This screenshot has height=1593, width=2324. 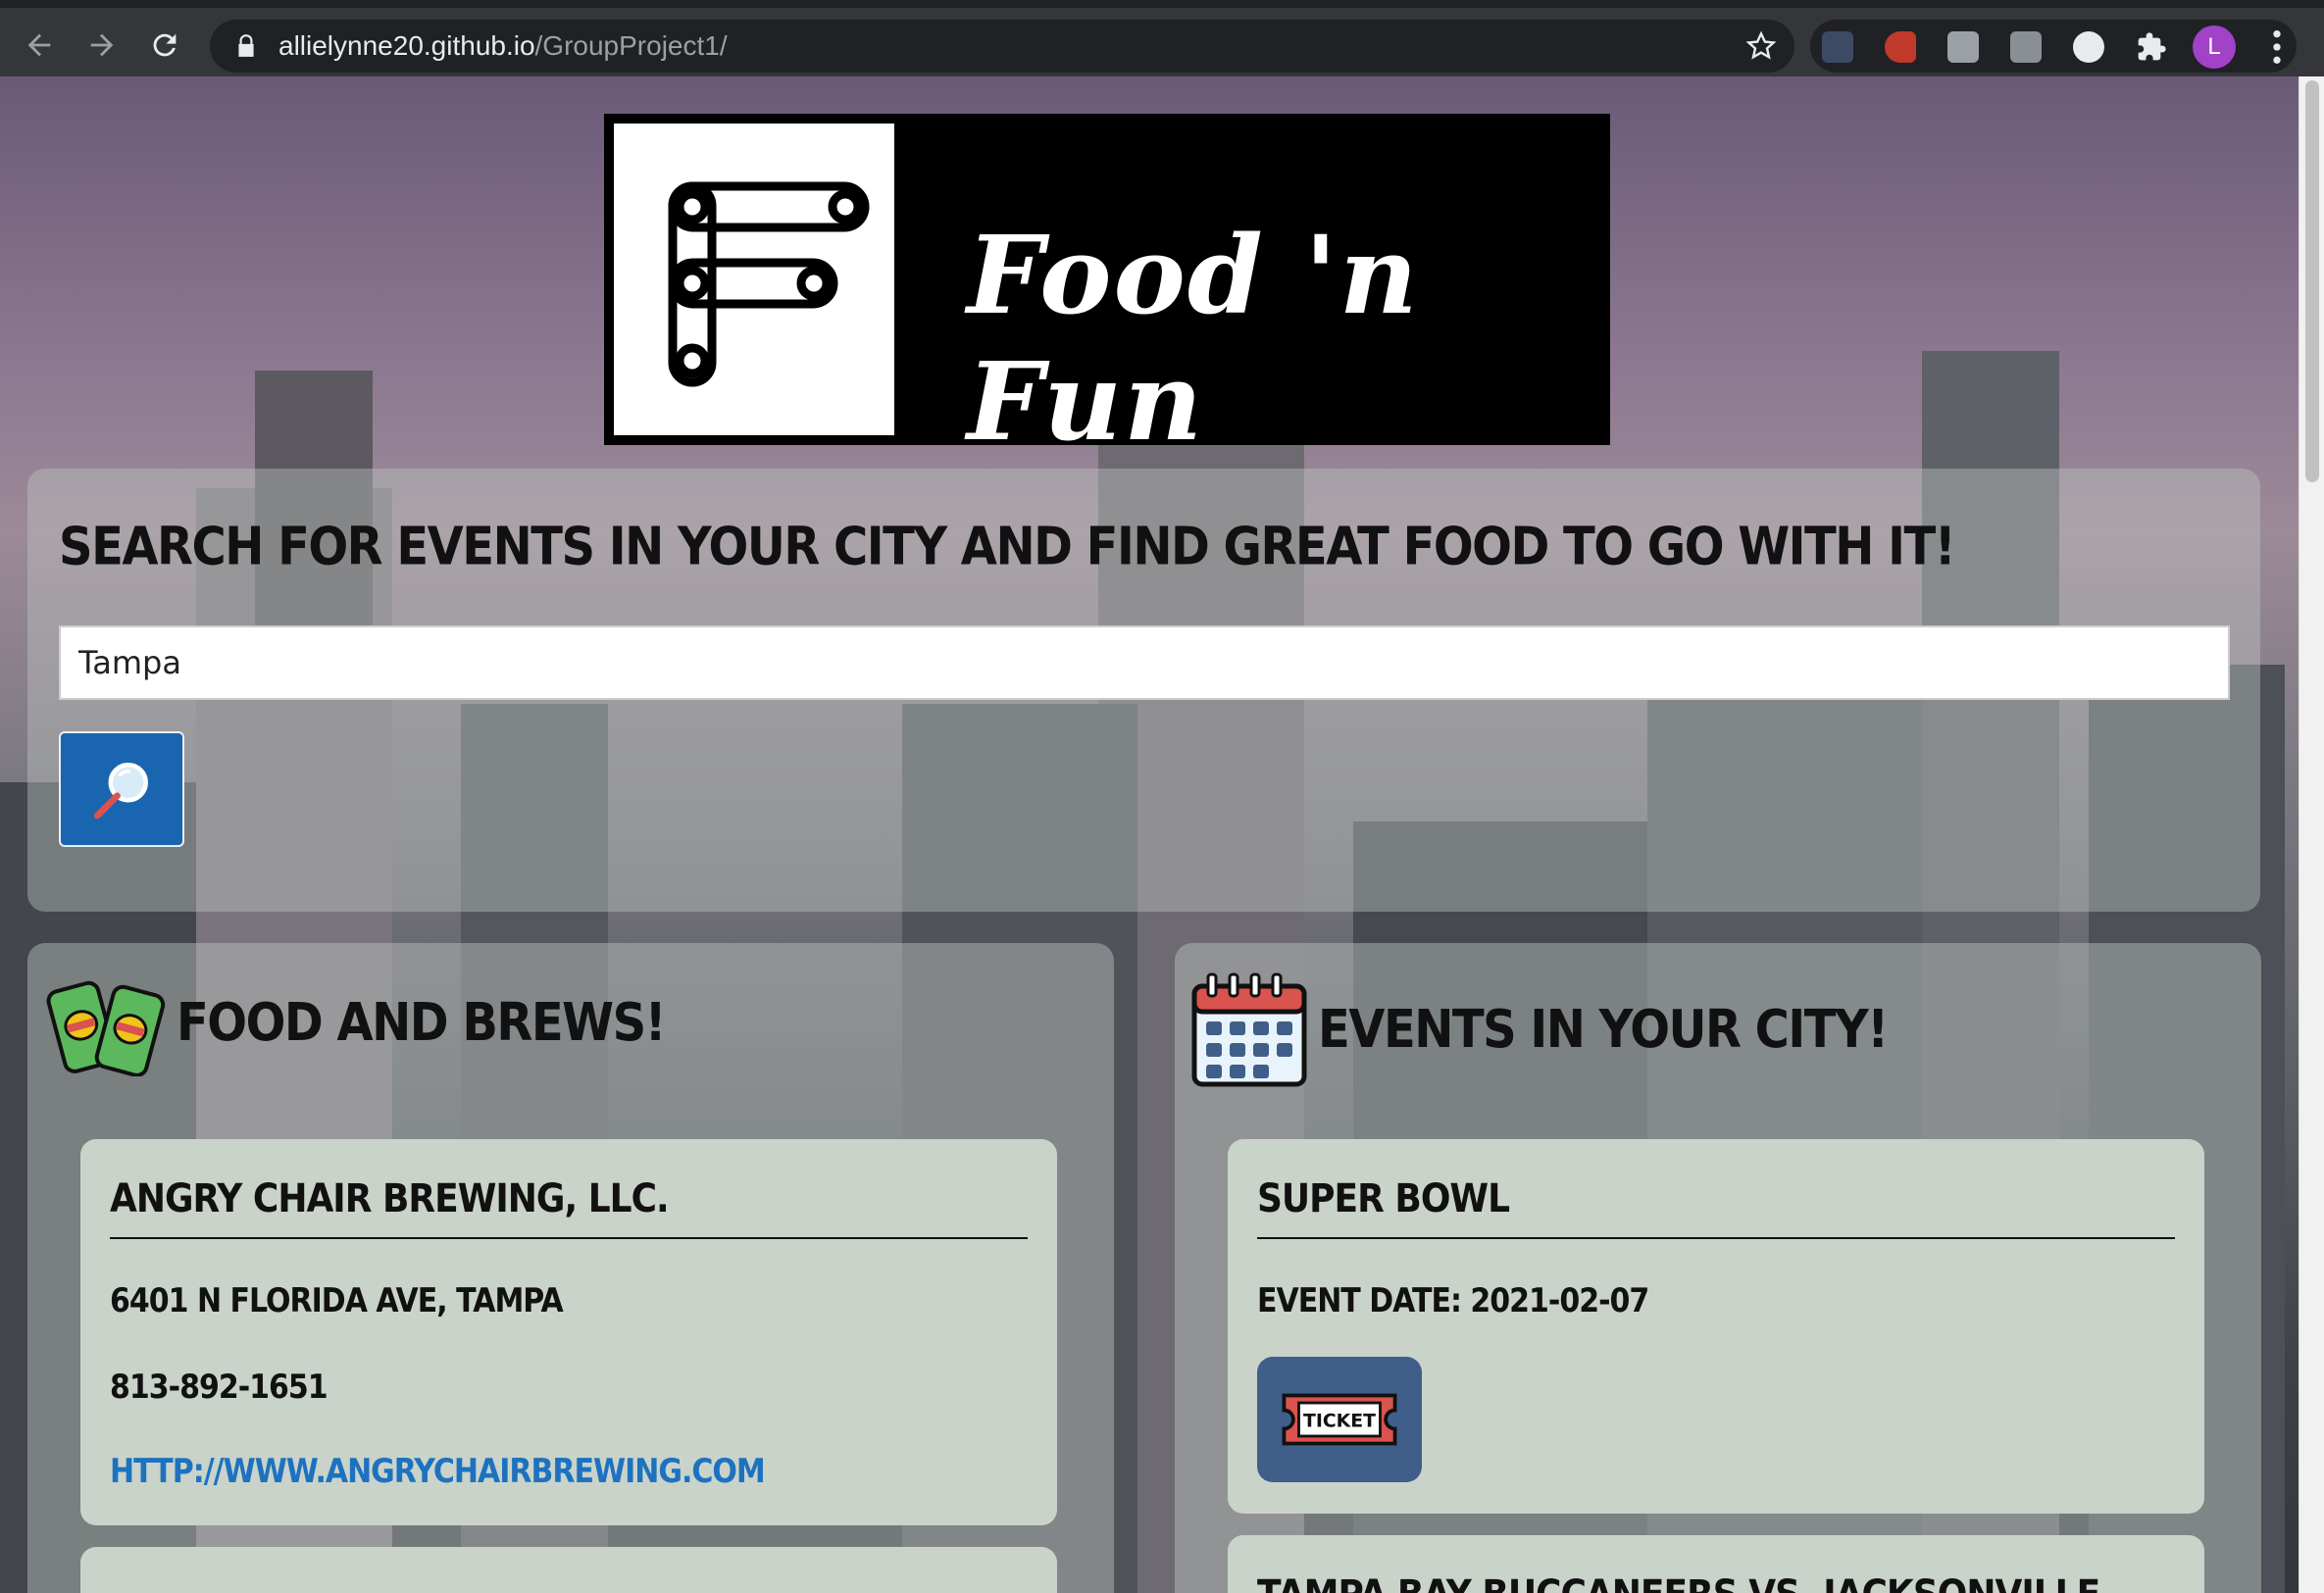 What do you see at coordinates (422, 1022) in the screenshot?
I see `food-panel-title: FOOD AND BREWS!` at bounding box center [422, 1022].